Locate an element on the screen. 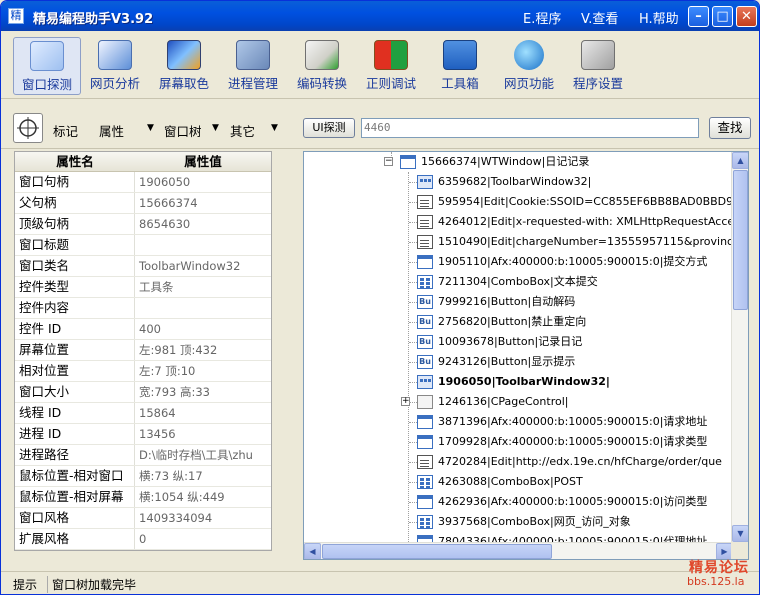  tree-node: Bu 9243126|Button|显示提示 is located at coordinates (519, 362).